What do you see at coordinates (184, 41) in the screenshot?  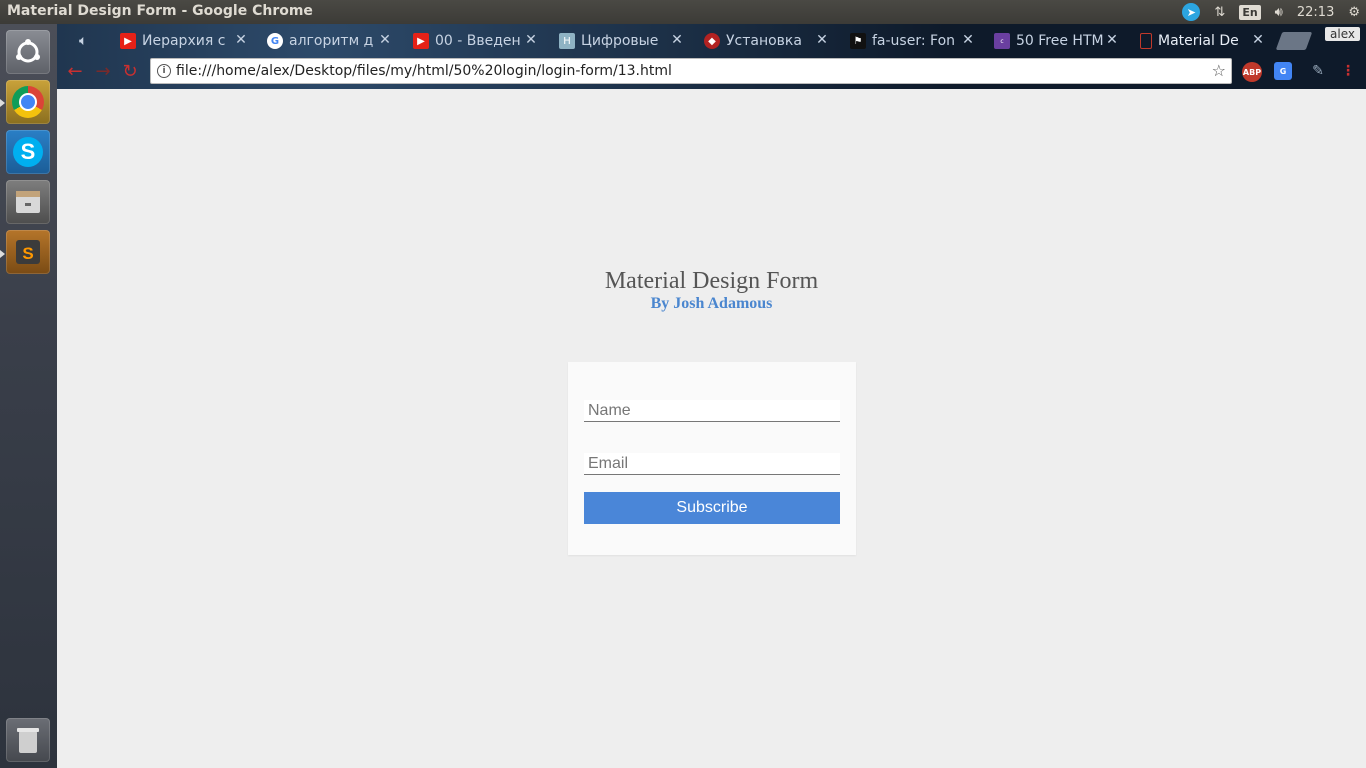 I see `tab-1: ▶ Иерархия с ✕` at bounding box center [184, 41].